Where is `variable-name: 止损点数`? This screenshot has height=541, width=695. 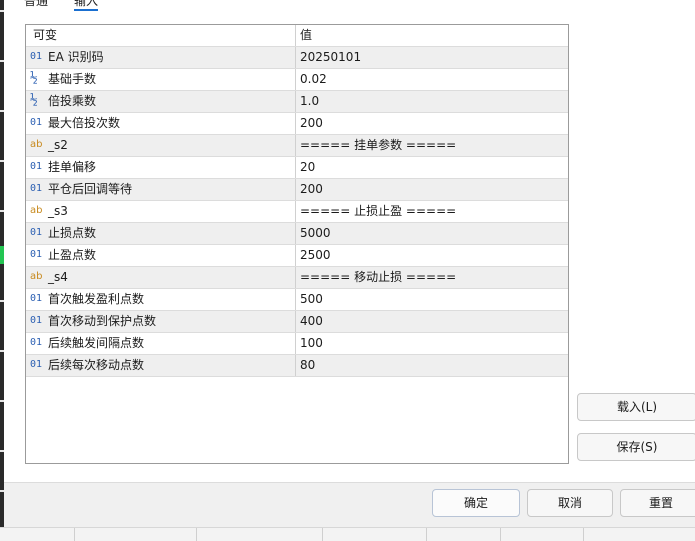
variable-name: 止损点数 is located at coordinates (72, 233).